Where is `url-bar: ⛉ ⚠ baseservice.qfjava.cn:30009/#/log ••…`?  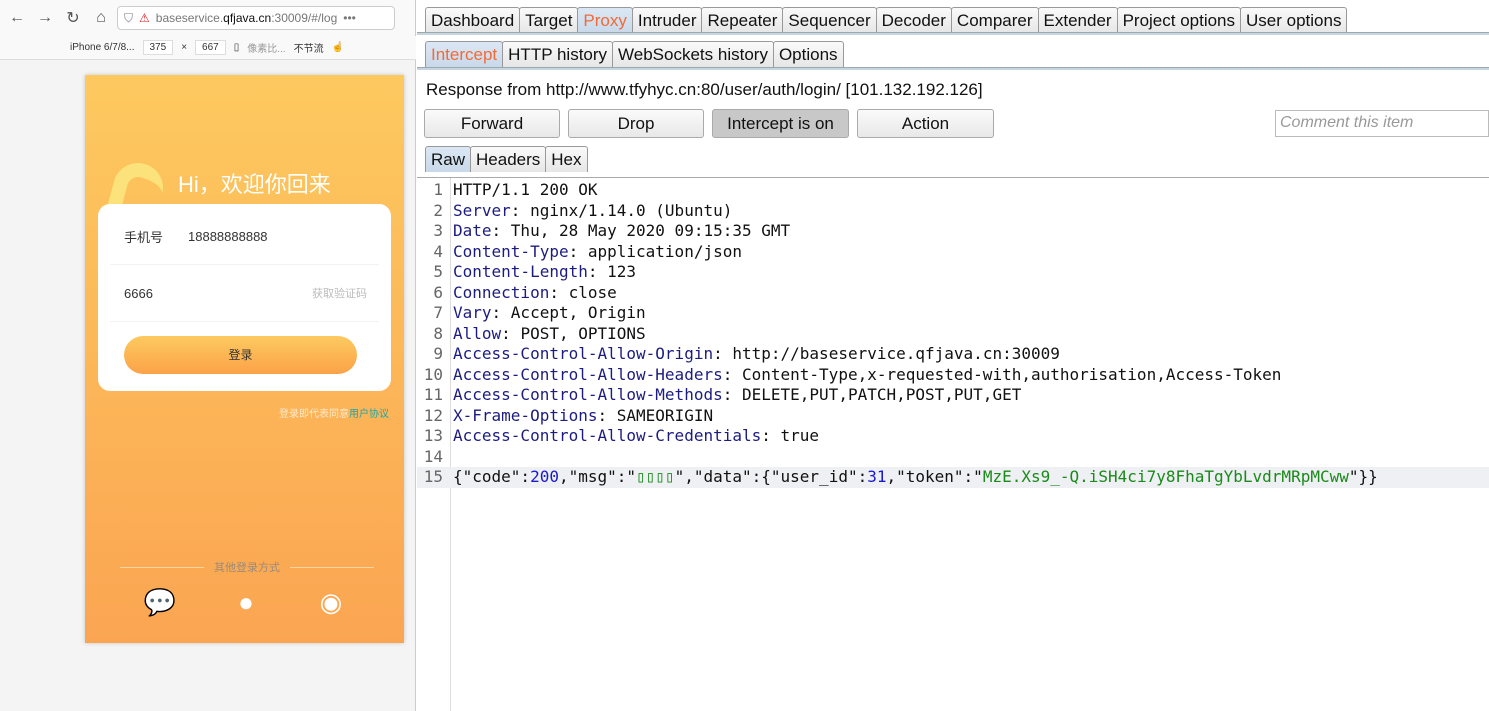 url-bar: ⛉ ⚠ baseservice.qfjava.cn:30009/#/log ••… is located at coordinates (256, 18).